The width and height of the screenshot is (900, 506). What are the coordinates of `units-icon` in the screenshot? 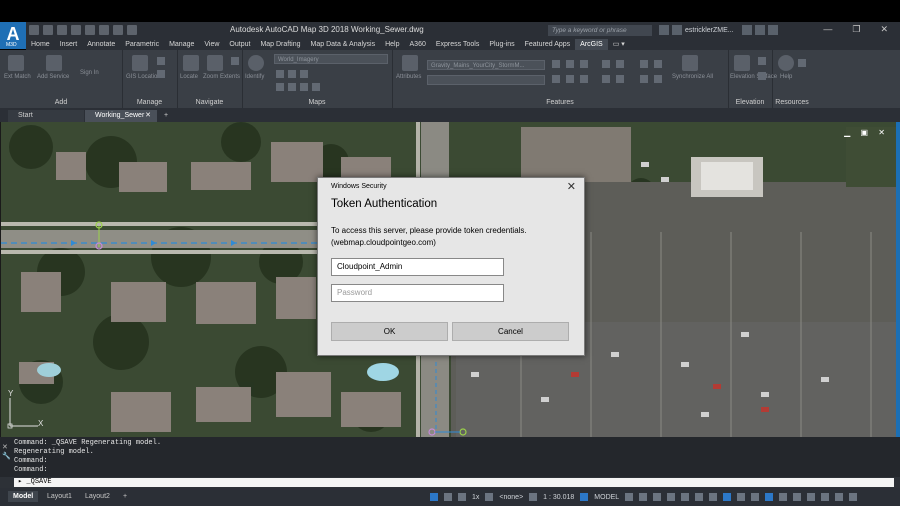 It's located at (769, 497).